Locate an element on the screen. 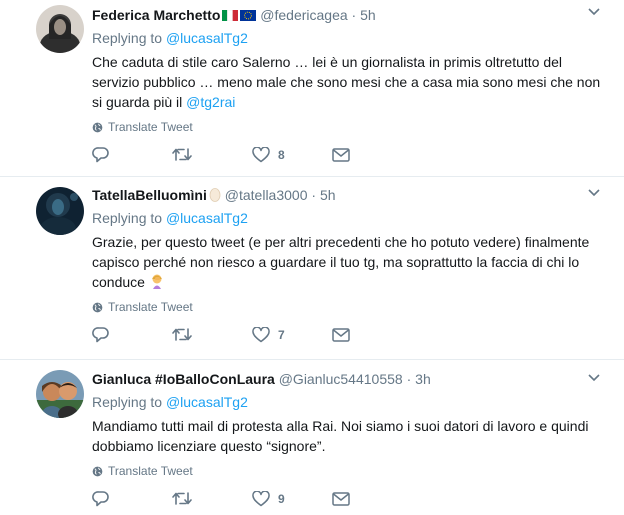  like-button: 9 is located at coordinates (292, 498).